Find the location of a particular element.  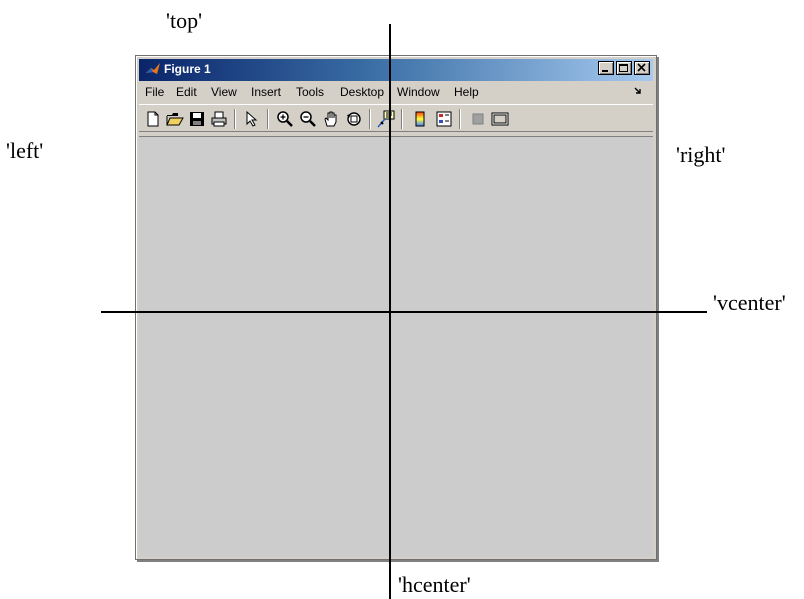

figure-toolbar is located at coordinates (396, 118).